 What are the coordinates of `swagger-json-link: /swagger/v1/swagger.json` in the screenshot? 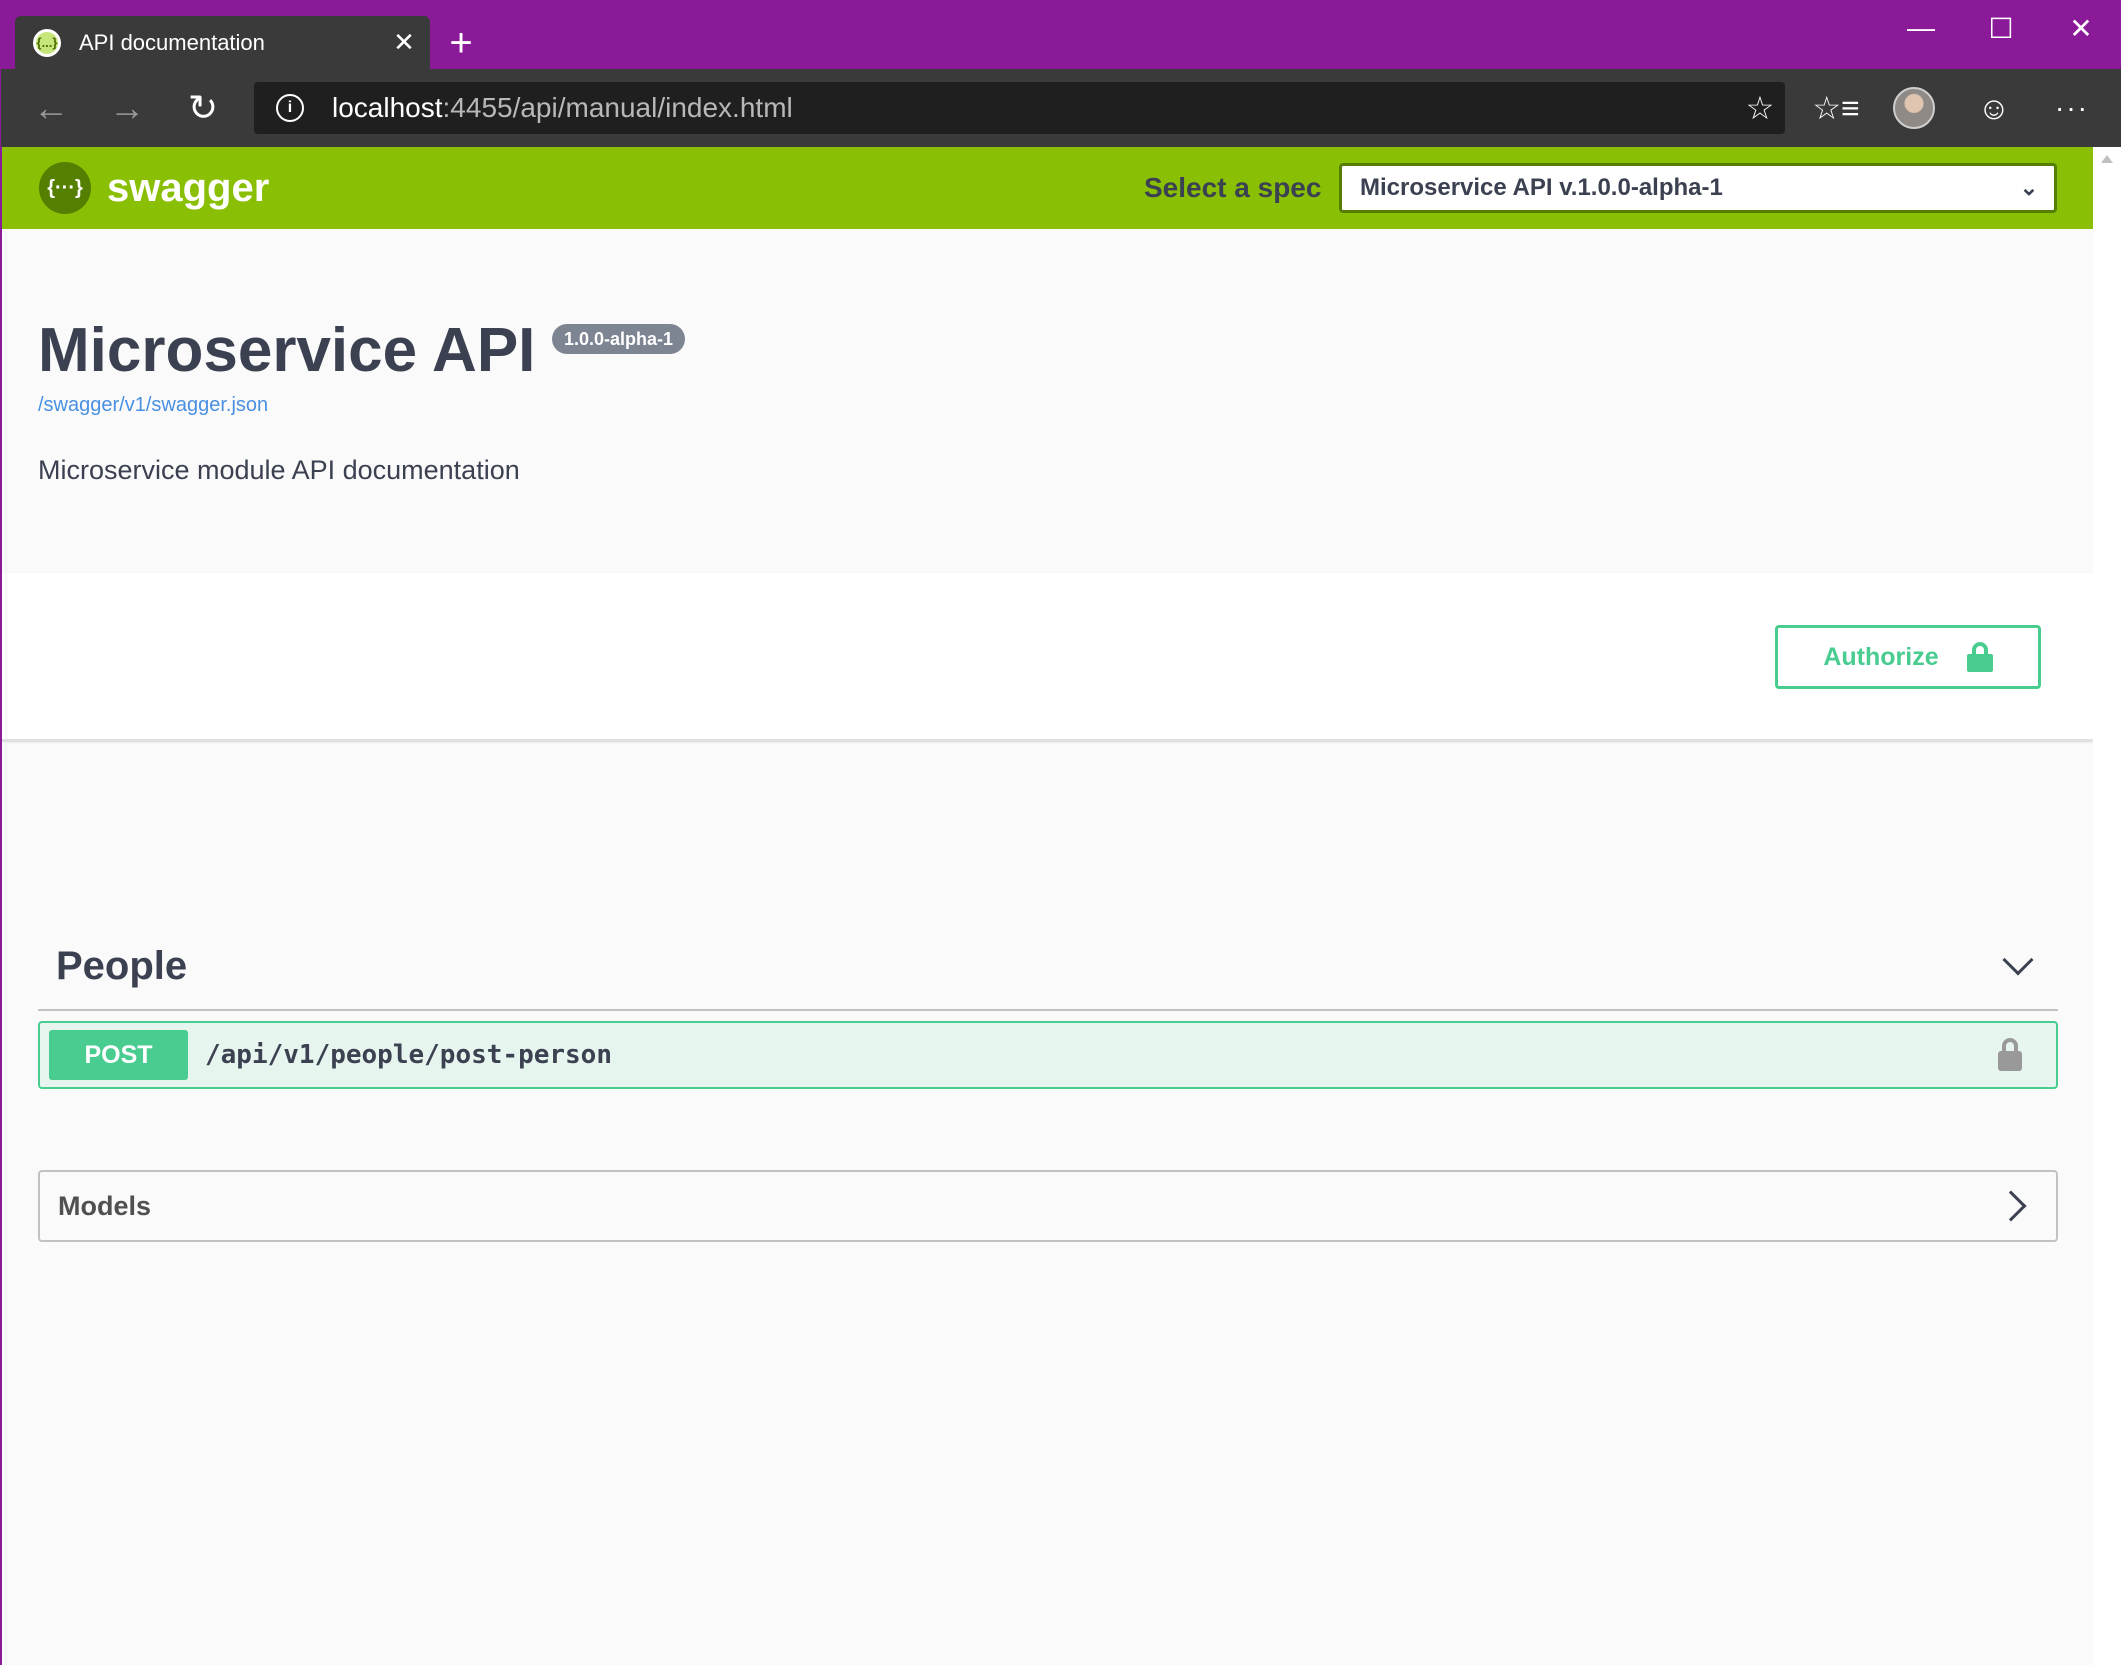 It's located at (153, 405).